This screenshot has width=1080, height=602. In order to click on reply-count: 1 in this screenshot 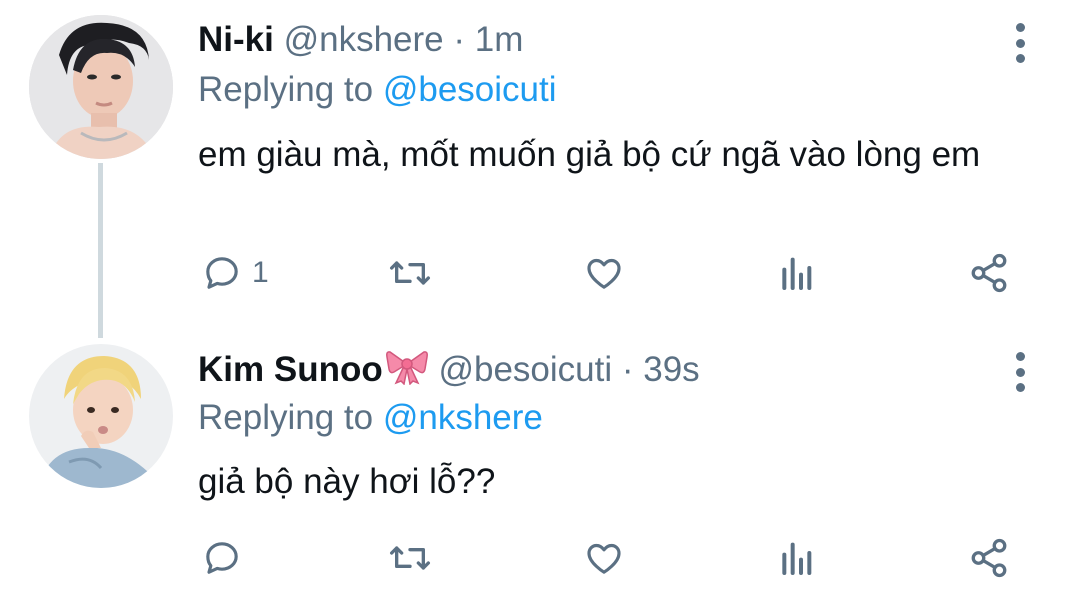, I will do `click(260, 272)`.